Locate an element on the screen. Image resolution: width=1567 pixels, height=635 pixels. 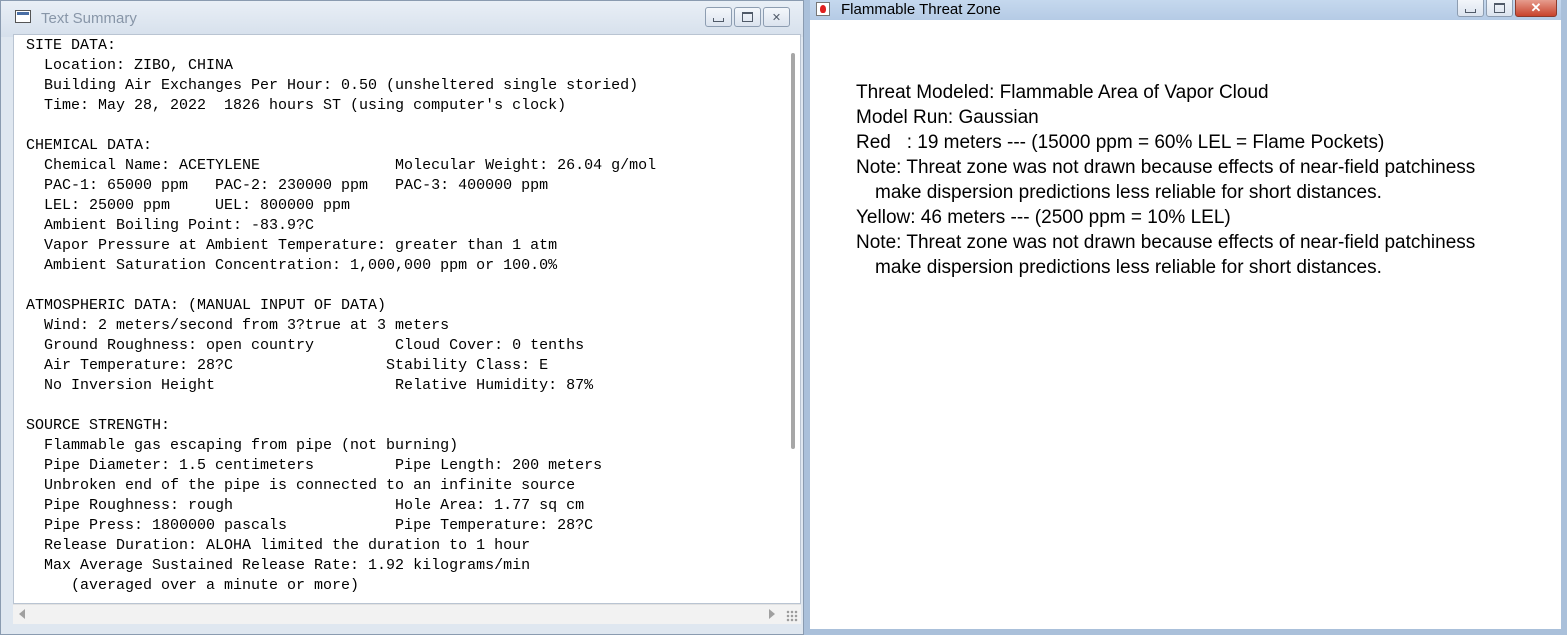
window-title: Flammable Threat Zone is located at coordinates (921, 9).